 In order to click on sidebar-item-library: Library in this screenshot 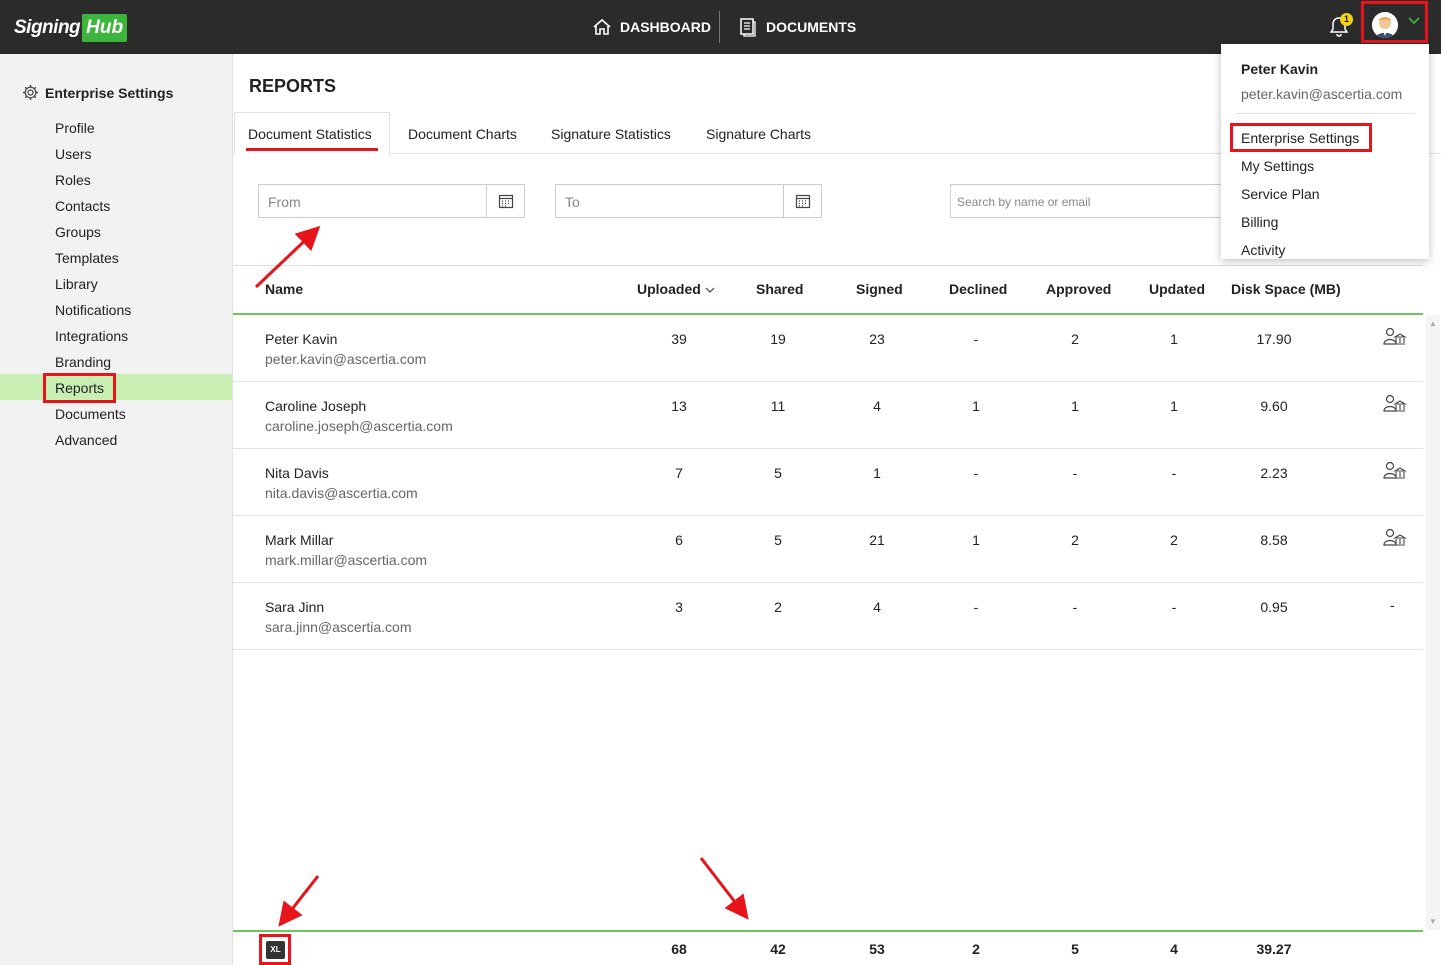, I will do `click(76, 284)`.